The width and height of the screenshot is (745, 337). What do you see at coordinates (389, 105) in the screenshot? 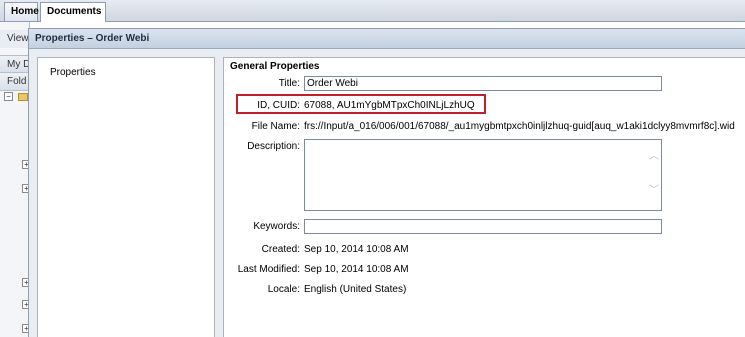
I see `id-cuid-value: 67088, AU1mYgbMTpxCh0INLjLzhUQ` at bounding box center [389, 105].